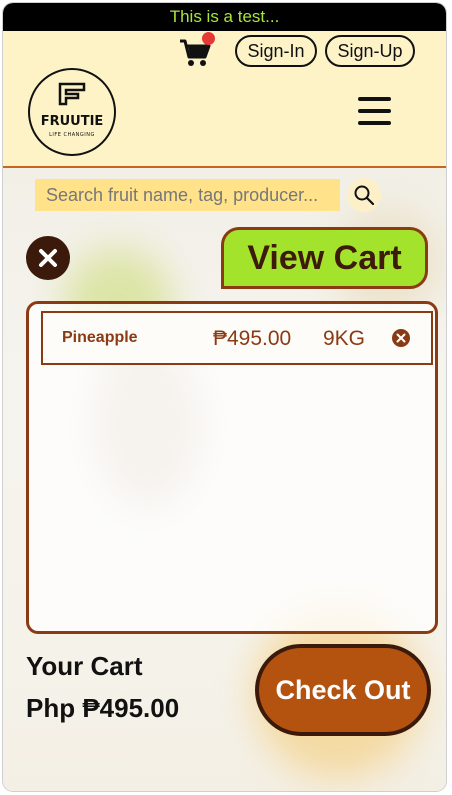 This screenshot has width=452, height=795. Describe the element at coordinates (187, 195) in the screenshot. I see `search-input` at that location.